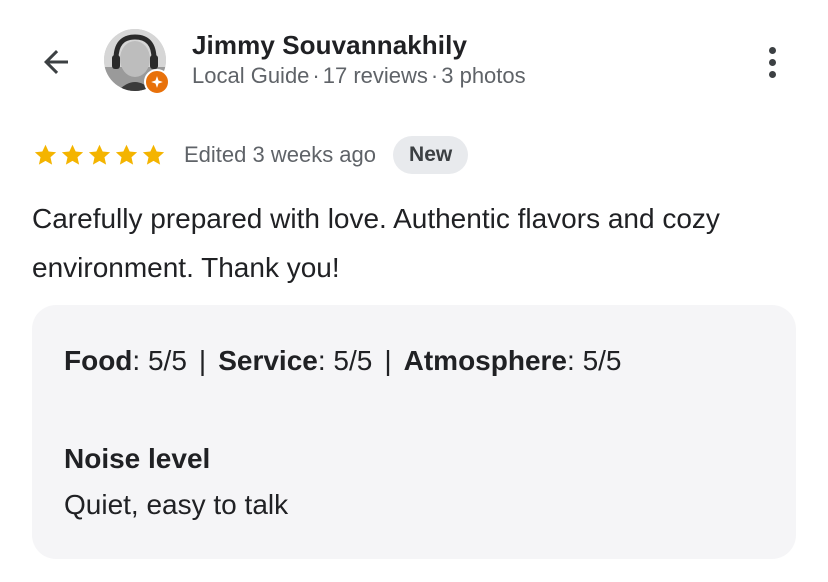 The height and width of the screenshot is (582, 828). What do you see at coordinates (431, 155) in the screenshot?
I see `new-badge: New` at bounding box center [431, 155].